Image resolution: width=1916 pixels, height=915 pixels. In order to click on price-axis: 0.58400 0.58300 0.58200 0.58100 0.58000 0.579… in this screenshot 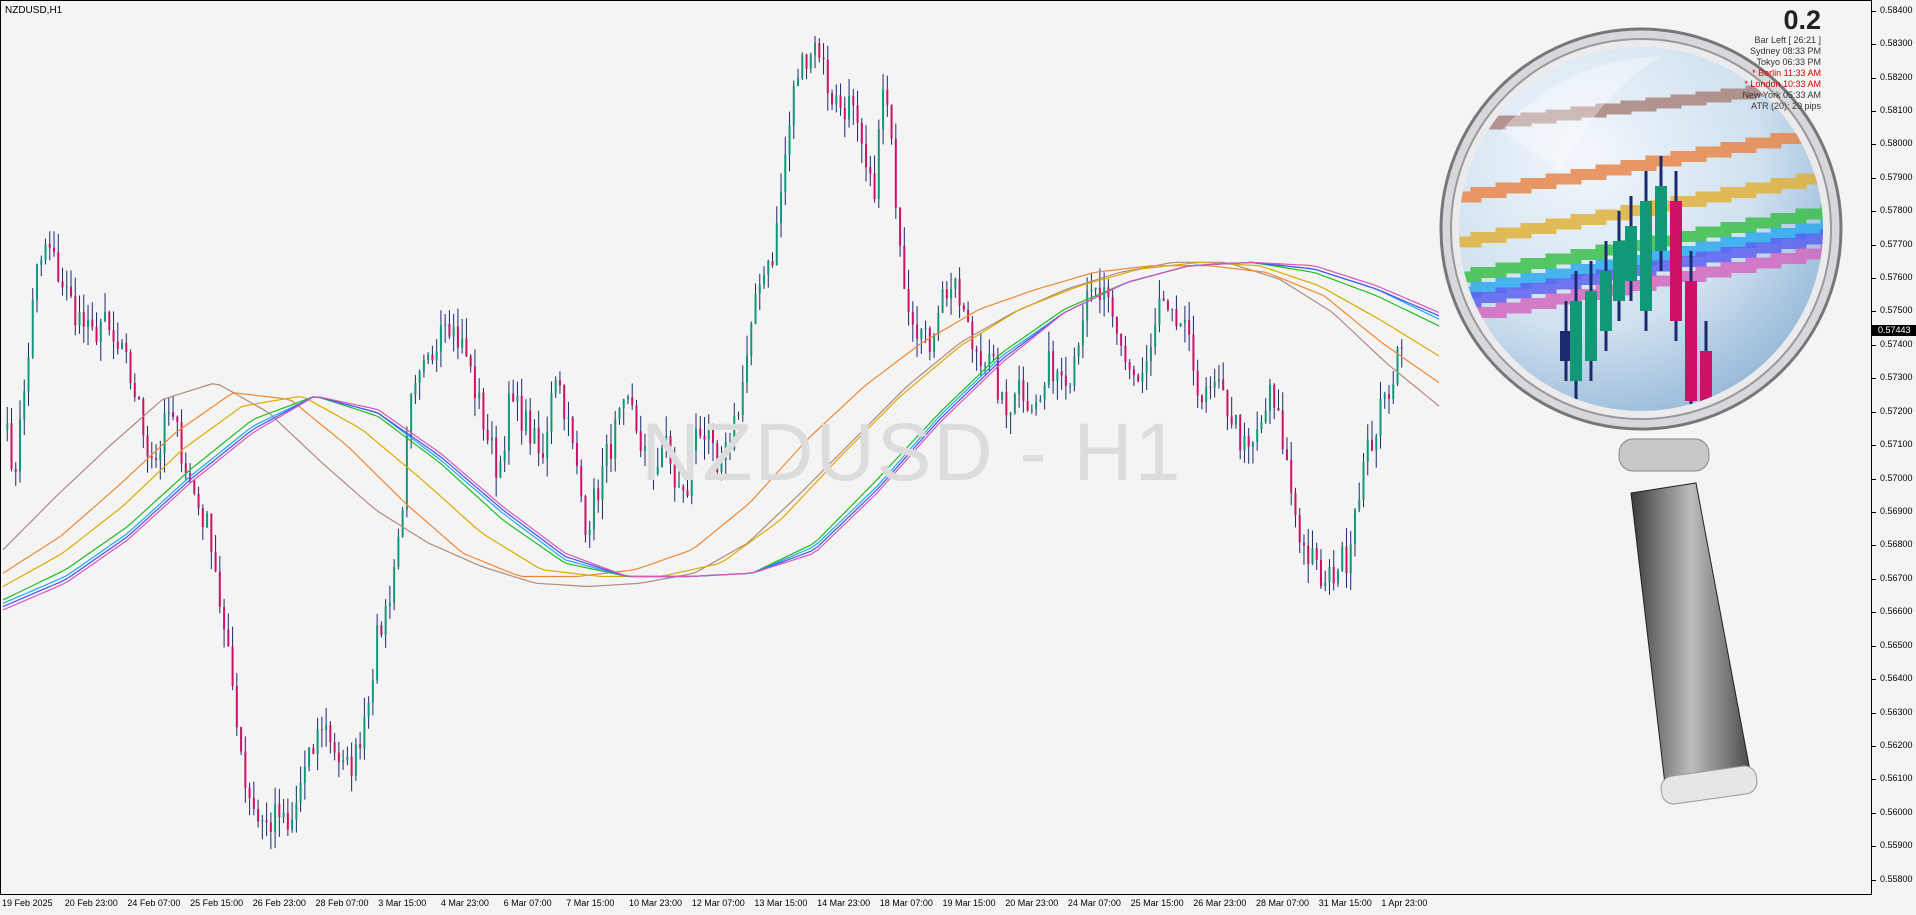, I will do `click(1894, 447)`.